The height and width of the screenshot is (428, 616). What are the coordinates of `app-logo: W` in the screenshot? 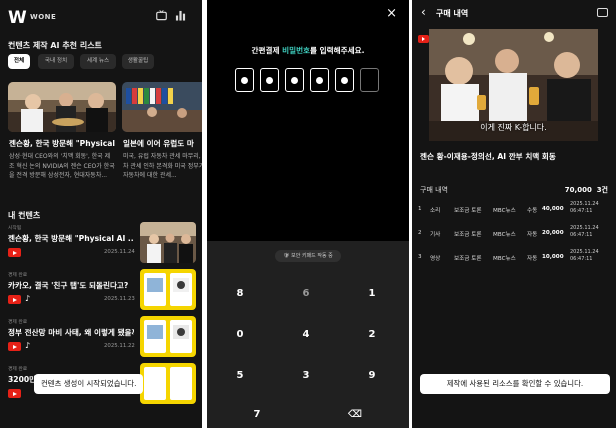 It's located at (17, 18).